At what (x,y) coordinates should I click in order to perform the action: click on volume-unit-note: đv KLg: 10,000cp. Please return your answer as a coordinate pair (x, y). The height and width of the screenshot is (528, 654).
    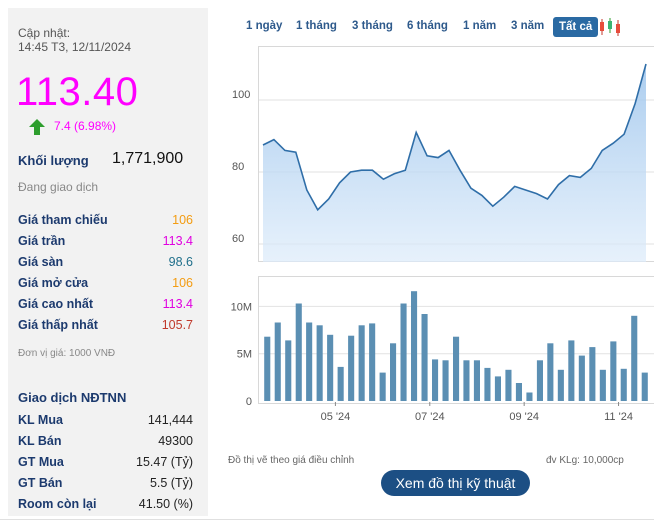
    Looking at the image, I should click on (585, 460).